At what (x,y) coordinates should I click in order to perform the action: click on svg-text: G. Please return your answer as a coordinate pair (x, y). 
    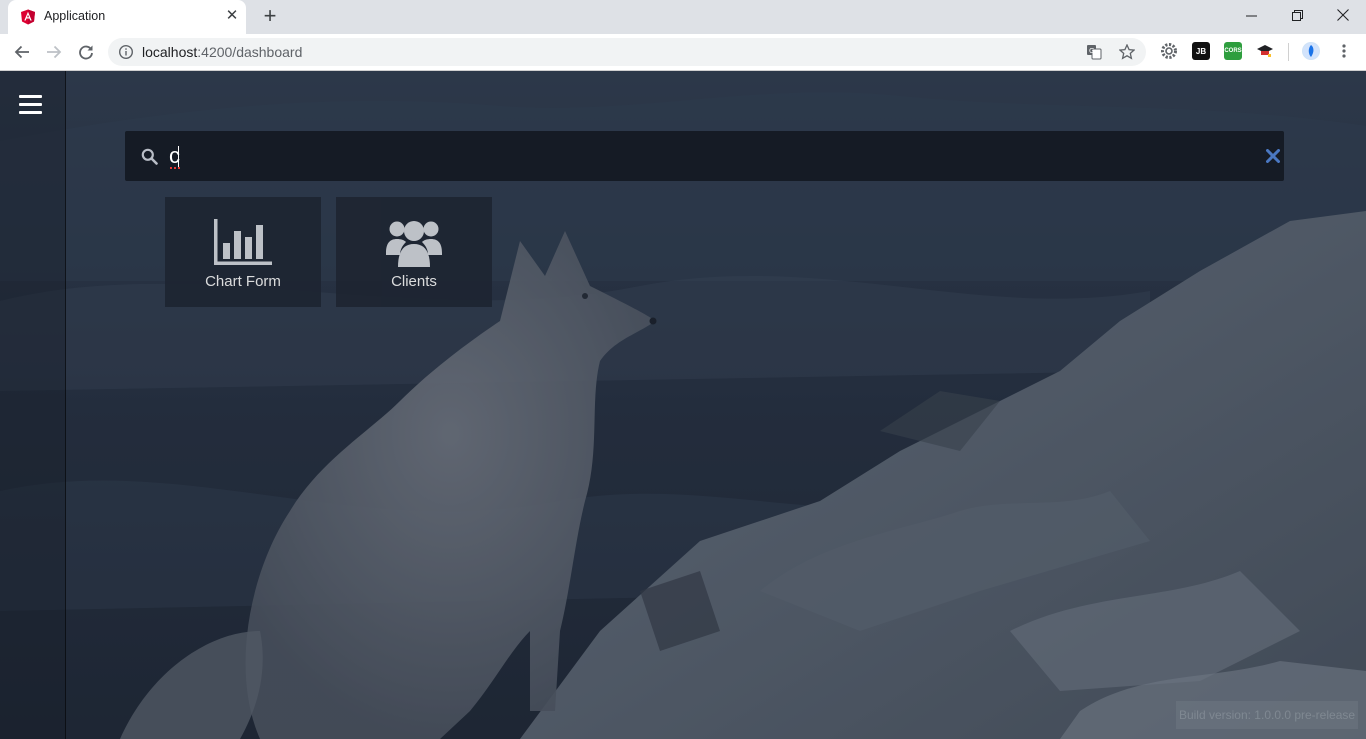
    Looking at the image, I should click on (1091, 51).